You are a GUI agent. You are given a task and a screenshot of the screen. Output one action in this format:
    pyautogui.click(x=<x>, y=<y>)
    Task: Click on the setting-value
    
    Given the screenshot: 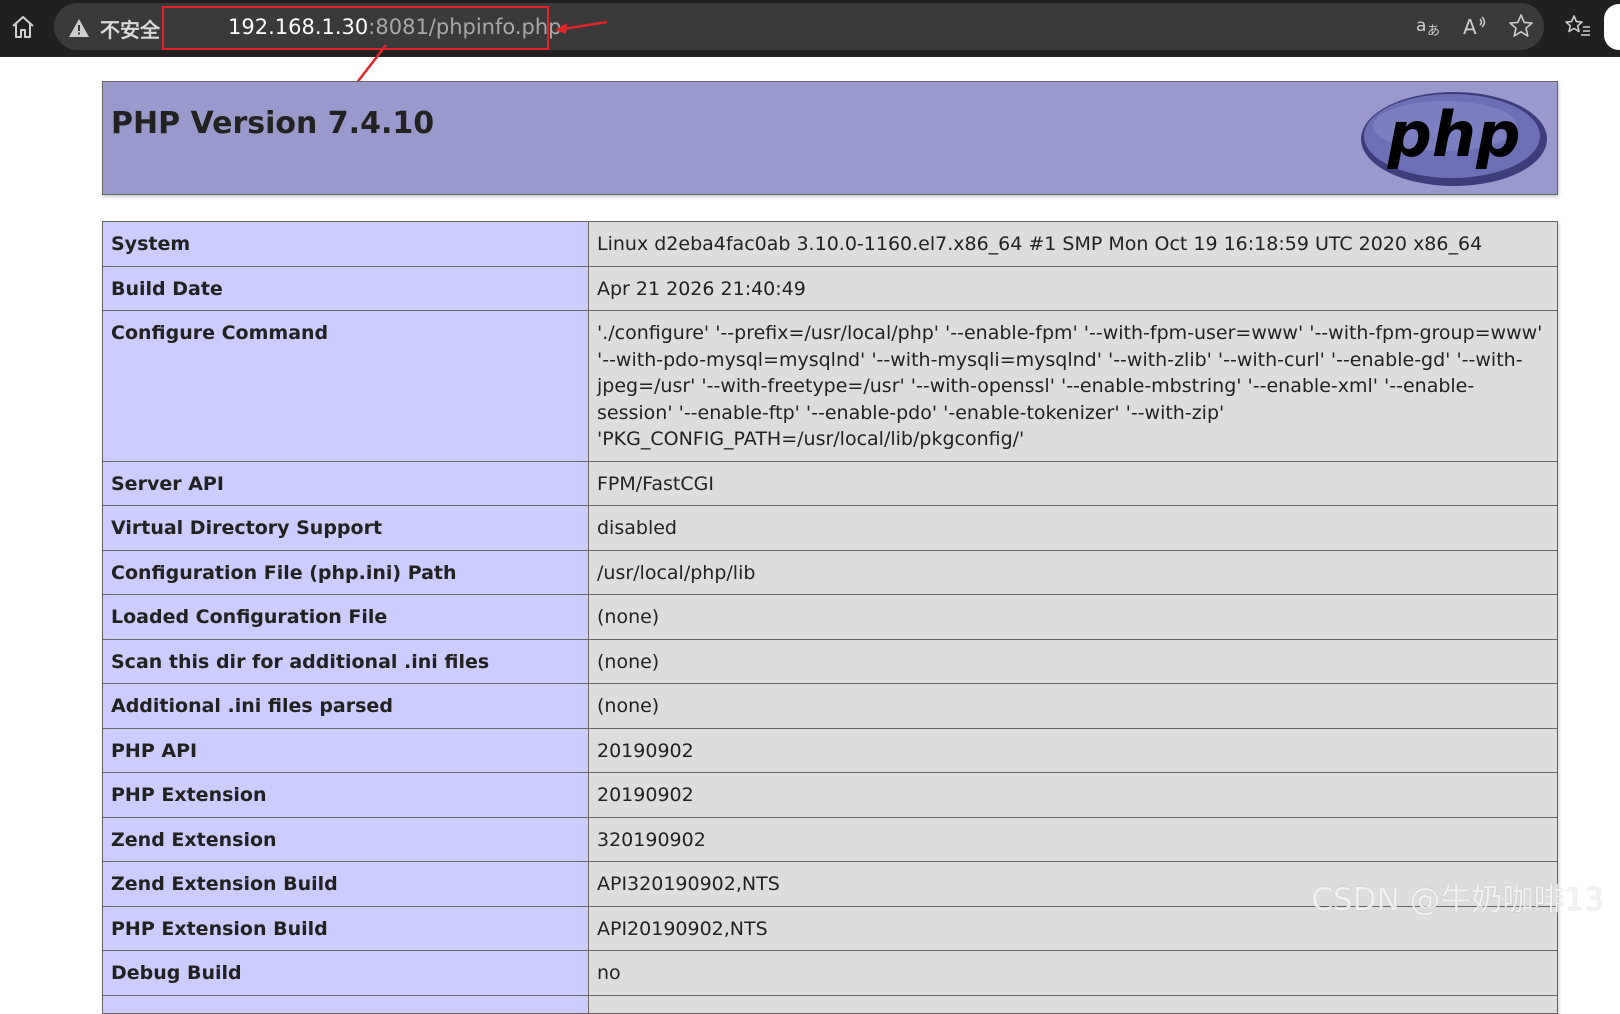 What is the action you would take?
    pyautogui.click(x=1073, y=1004)
    